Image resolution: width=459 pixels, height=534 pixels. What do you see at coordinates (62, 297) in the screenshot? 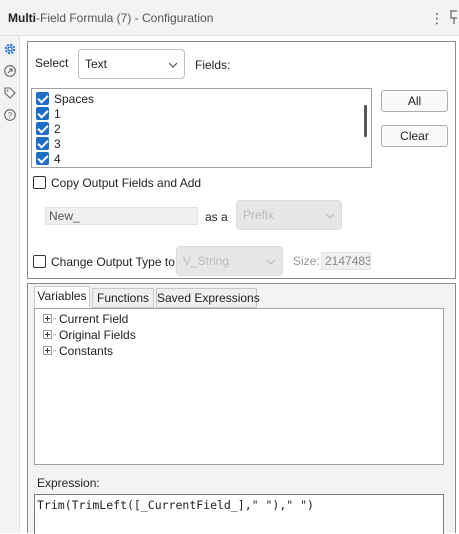
I see `tab-variables: Variables` at bounding box center [62, 297].